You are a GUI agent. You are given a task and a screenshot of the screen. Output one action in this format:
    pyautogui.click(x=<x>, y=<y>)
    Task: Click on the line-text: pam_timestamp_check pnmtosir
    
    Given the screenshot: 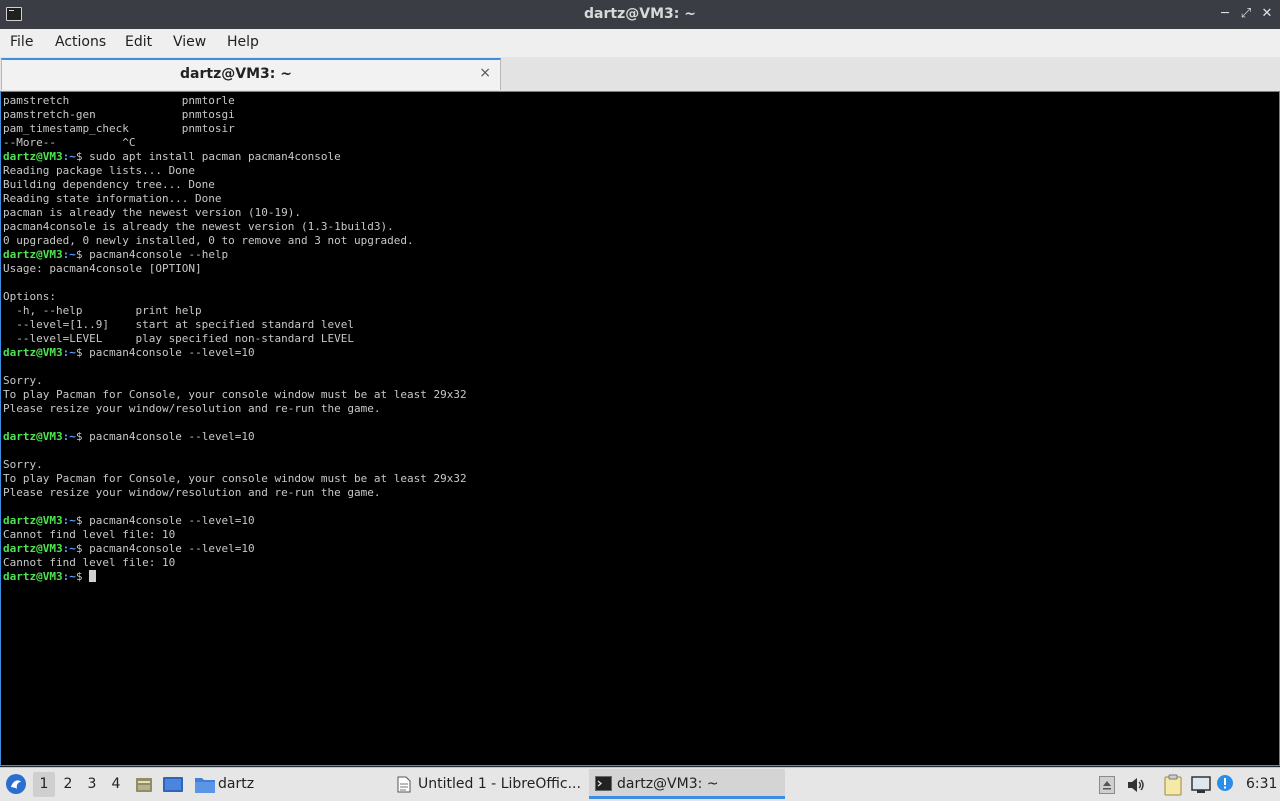 What is the action you would take?
    pyautogui.click(x=119, y=128)
    